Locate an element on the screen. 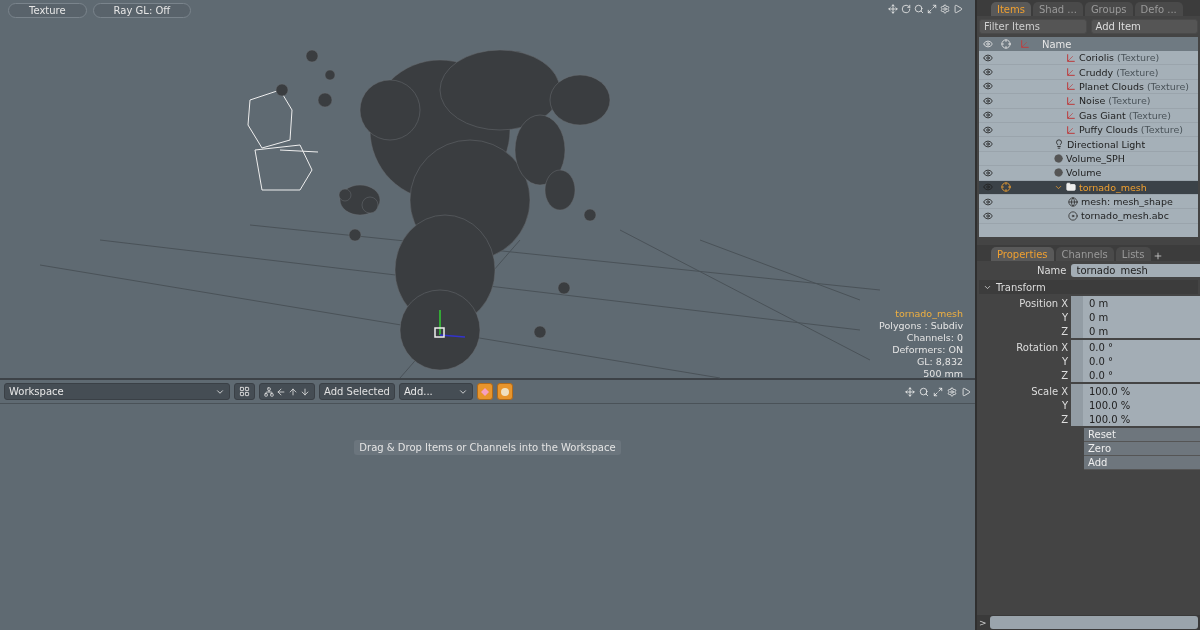  info-line: Polygons : Subdiv is located at coordinates (921, 326).